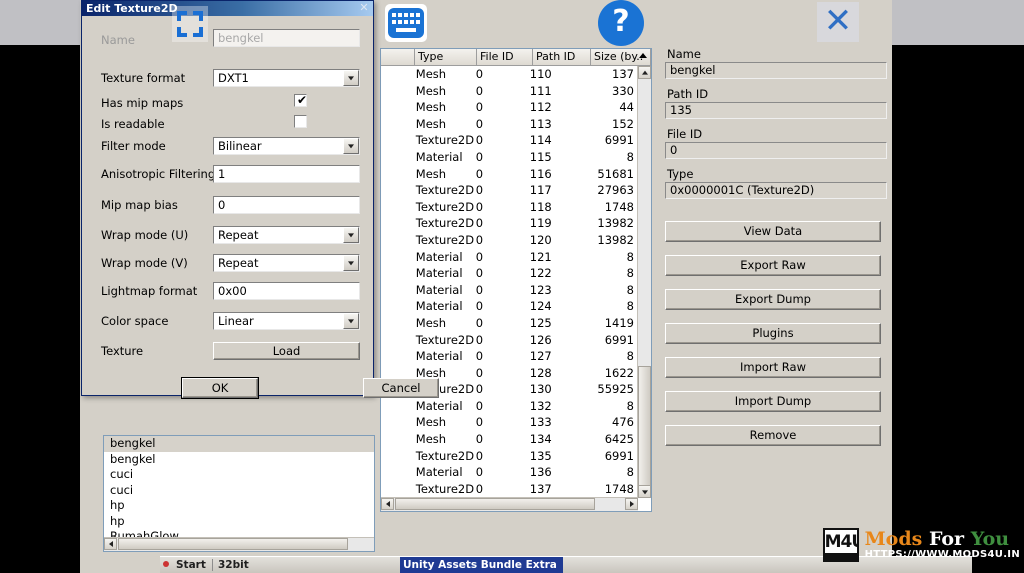 The image size is (1024, 573). Describe the element at coordinates (619, 206) in the screenshot. I see `table-cell-size: 1748` at that location.